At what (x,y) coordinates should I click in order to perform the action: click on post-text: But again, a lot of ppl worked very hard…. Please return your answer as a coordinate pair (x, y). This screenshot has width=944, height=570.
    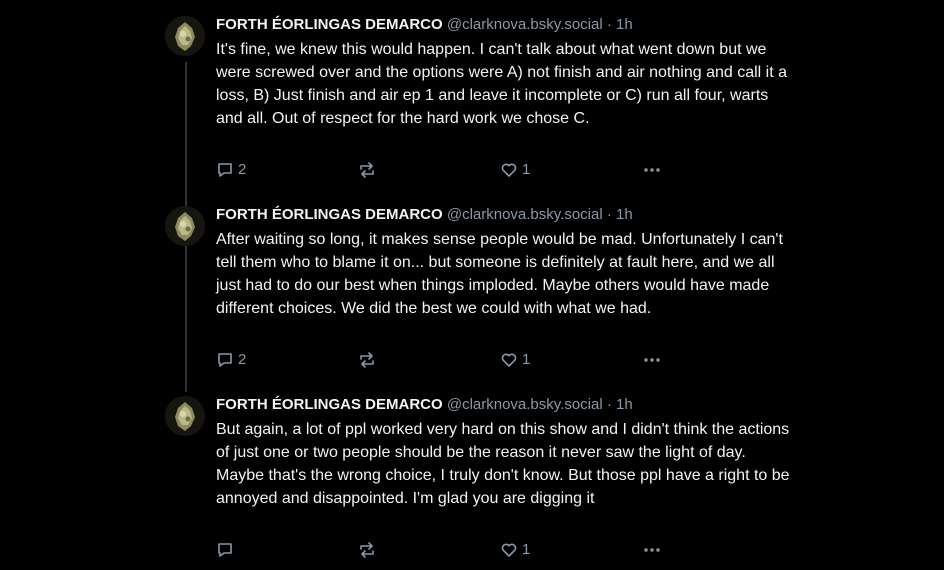
    Looking at the image, I should click on (503, 464).